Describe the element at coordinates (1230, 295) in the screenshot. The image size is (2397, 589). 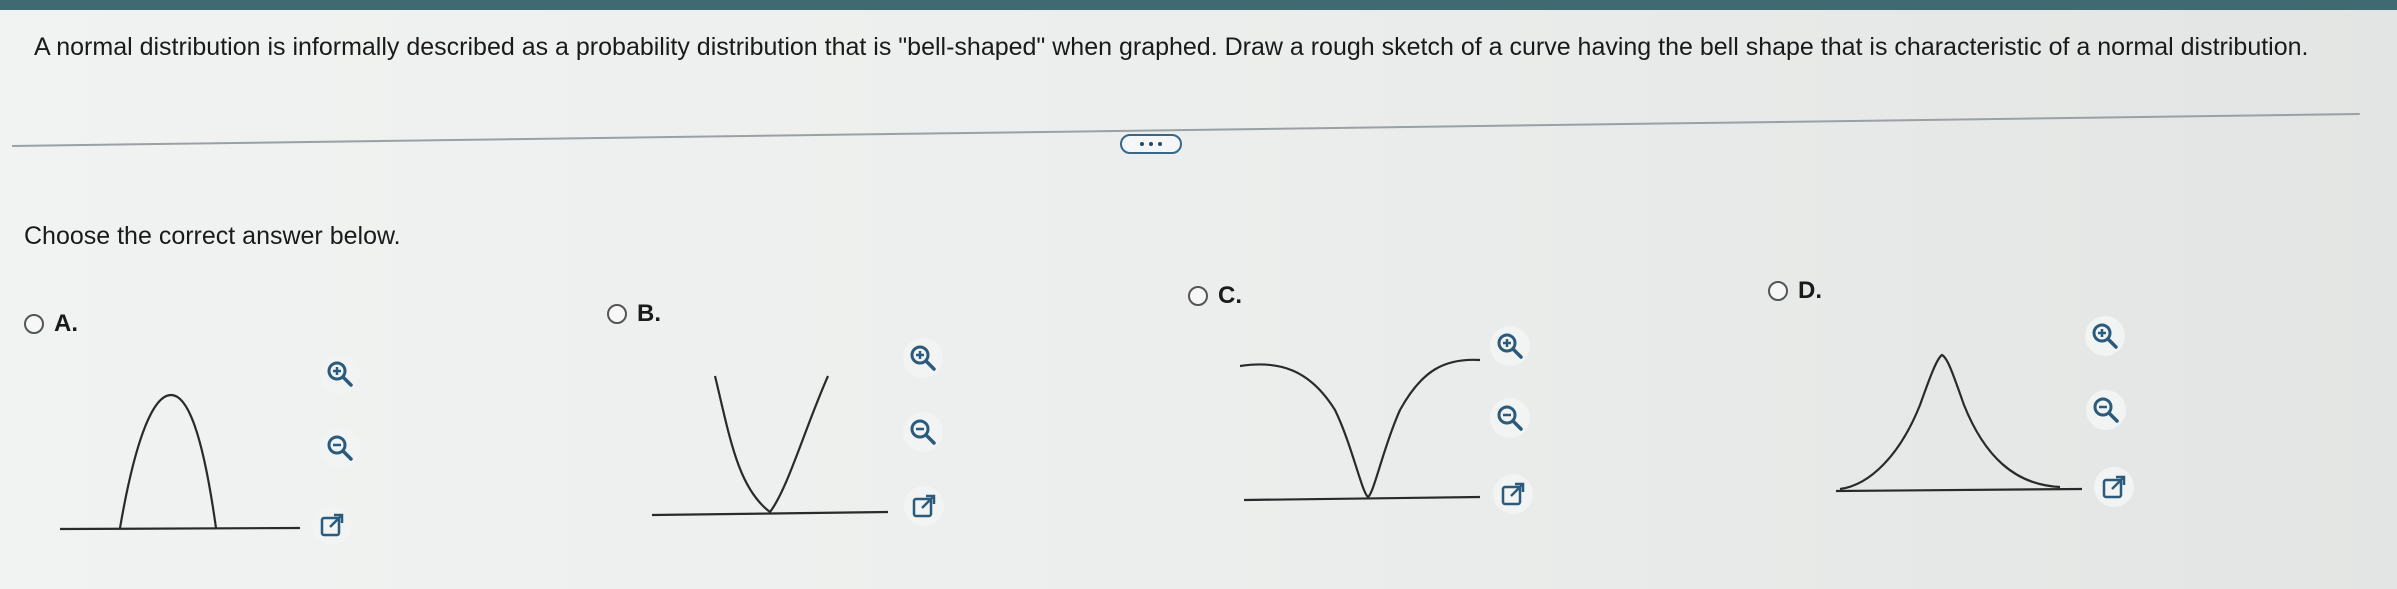
I see `option-c-label: C.` at that location.